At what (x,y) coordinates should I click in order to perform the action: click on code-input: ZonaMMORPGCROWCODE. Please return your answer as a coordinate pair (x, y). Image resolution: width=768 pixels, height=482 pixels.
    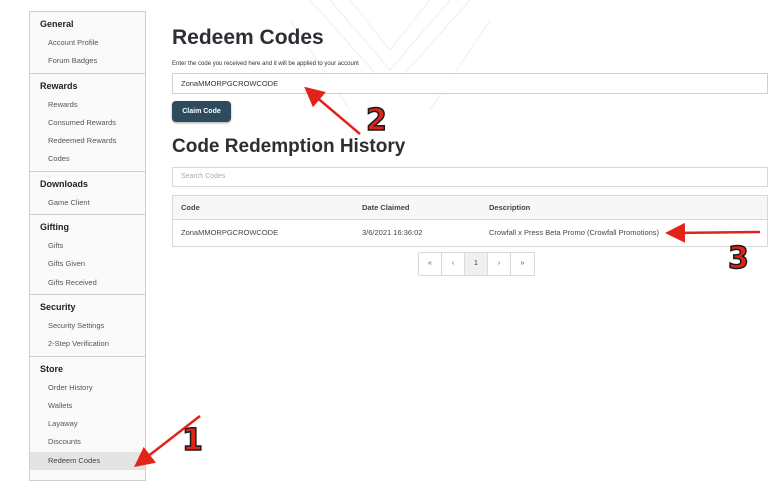
    Looking at the image, I should click on (470, 83).